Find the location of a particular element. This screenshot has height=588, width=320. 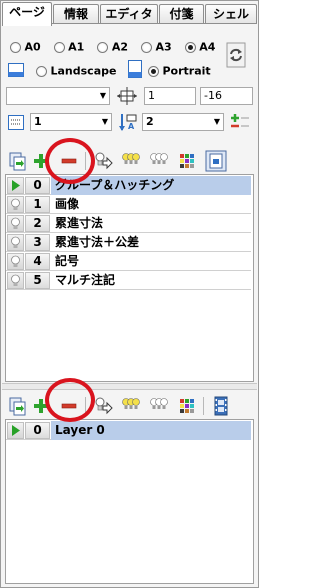

refresh-page-icon is located at coordinates (236, 55).